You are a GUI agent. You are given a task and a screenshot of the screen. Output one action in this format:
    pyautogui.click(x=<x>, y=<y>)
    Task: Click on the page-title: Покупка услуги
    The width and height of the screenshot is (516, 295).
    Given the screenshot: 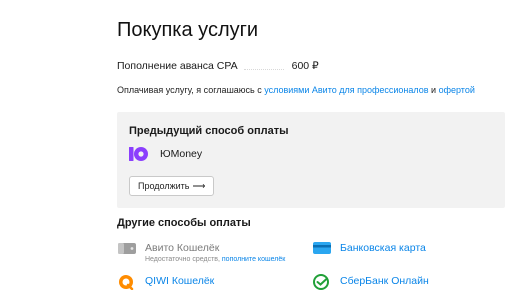 What is the action you would take?
    pyautogui.click(x=188, y=30)
    